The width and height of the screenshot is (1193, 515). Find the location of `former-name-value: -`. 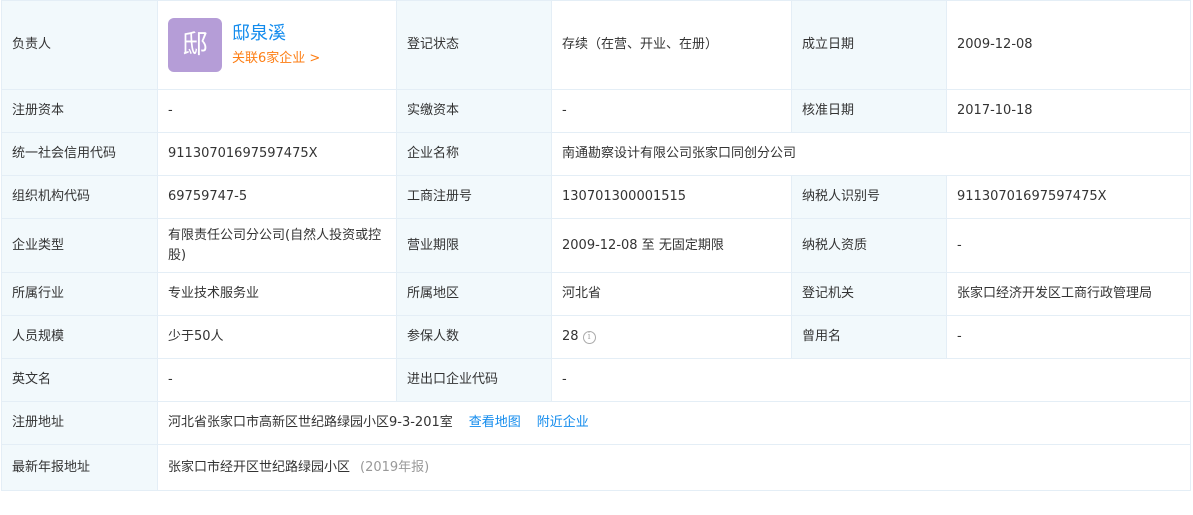

former-name-value: - is located at coordinates (1068, 337).